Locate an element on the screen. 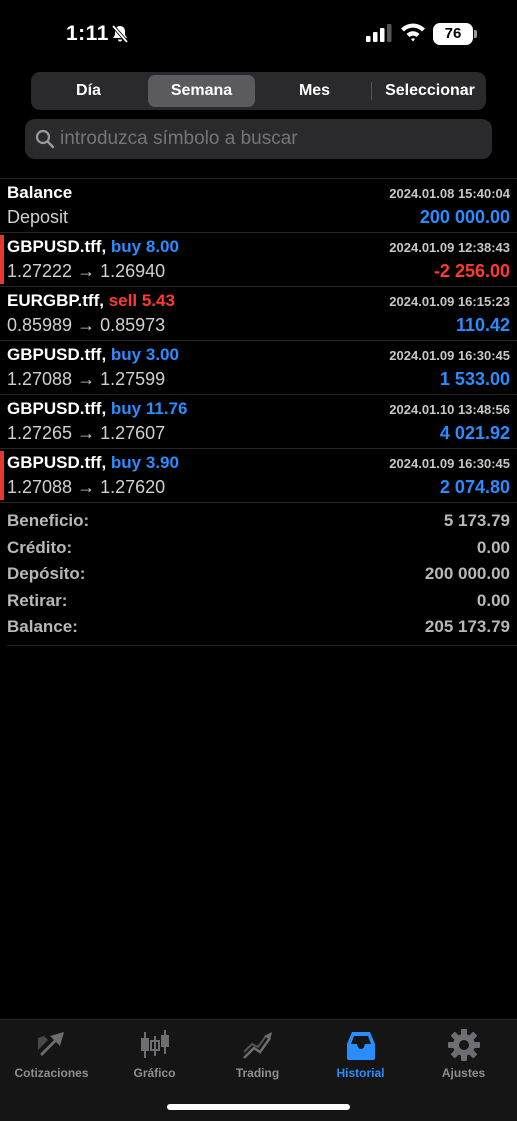 Image resolution: width=517 pixels, height=1121 pixels. row-title: EURGBP.tff, sell 5.43 is located at coordinates (91, 301).